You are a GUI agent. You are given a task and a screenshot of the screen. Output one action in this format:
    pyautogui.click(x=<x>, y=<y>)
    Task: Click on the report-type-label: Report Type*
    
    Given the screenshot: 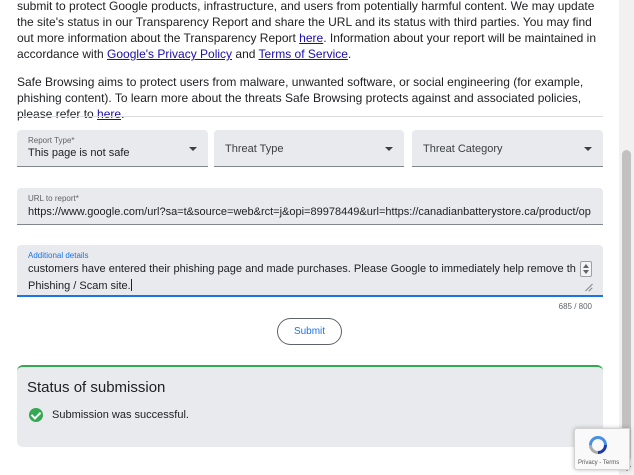 What is the action you would take?
    pyautogui.click(x=51, y=140)
    